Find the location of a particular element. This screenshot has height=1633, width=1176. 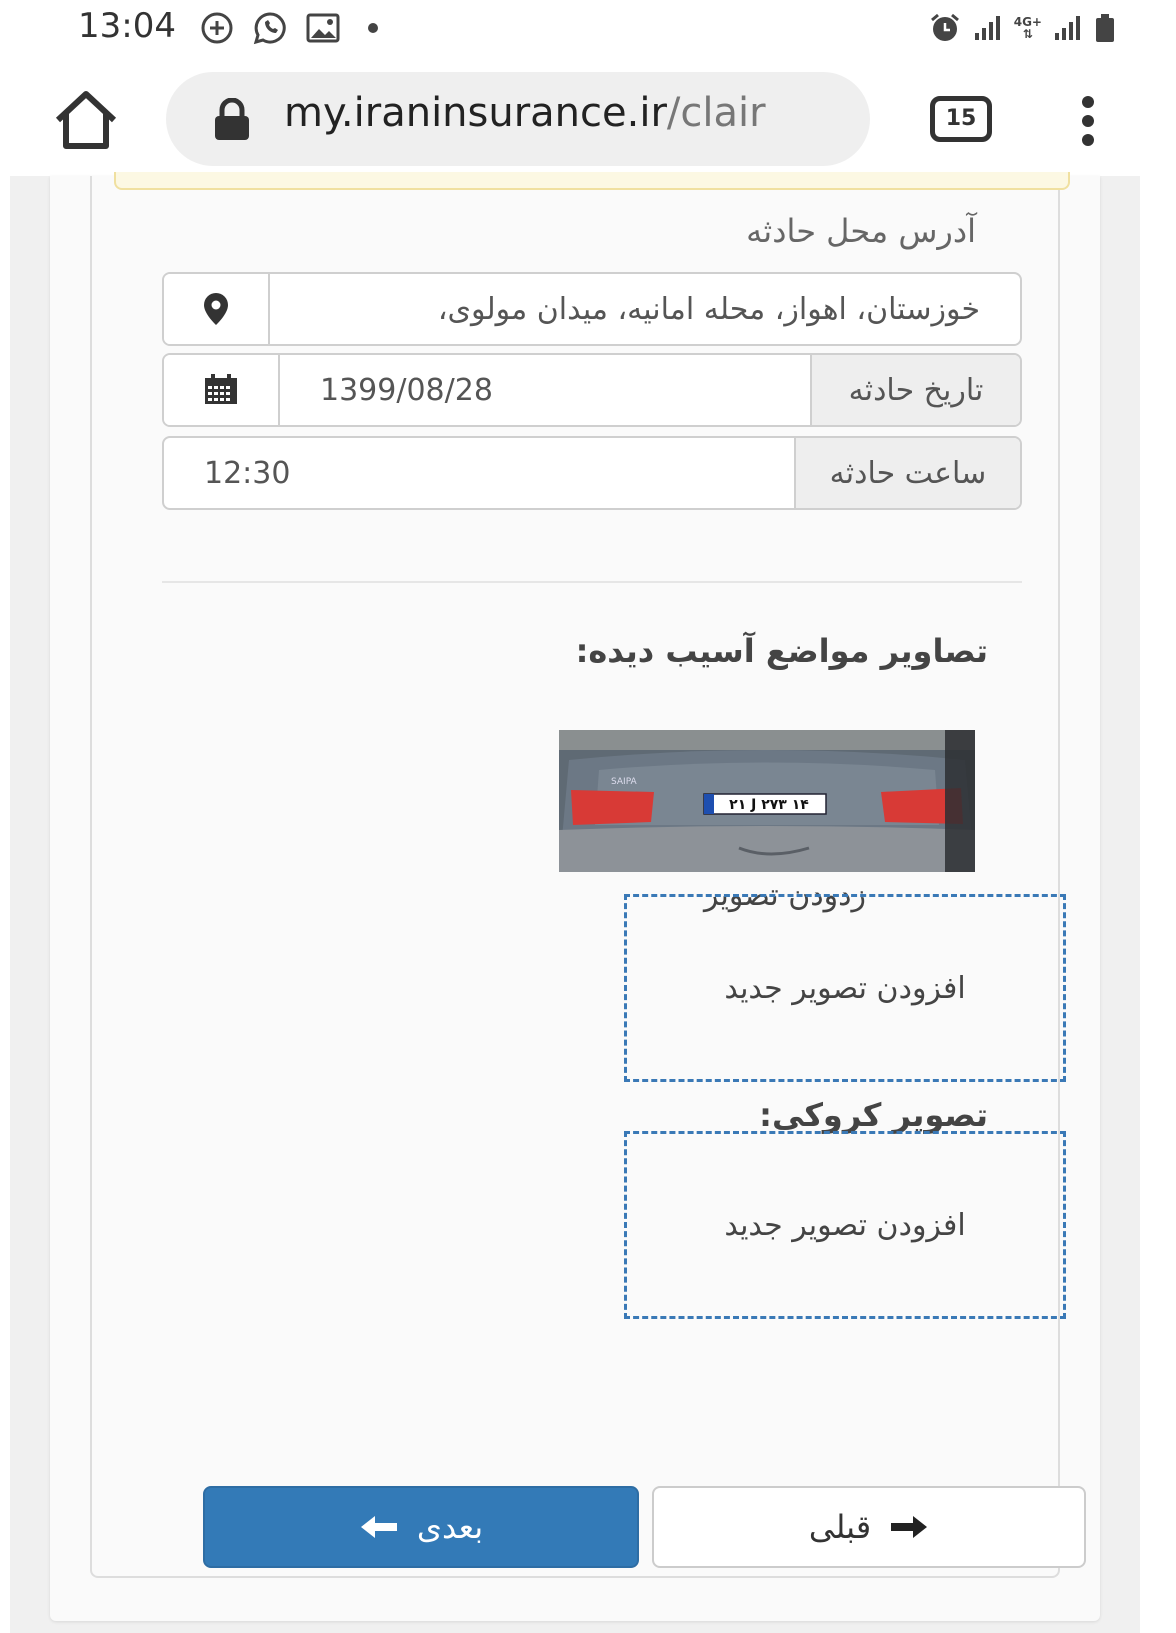

add-damage-image-label: افزودن تصویر جدید is located at coordinates (845, 988).